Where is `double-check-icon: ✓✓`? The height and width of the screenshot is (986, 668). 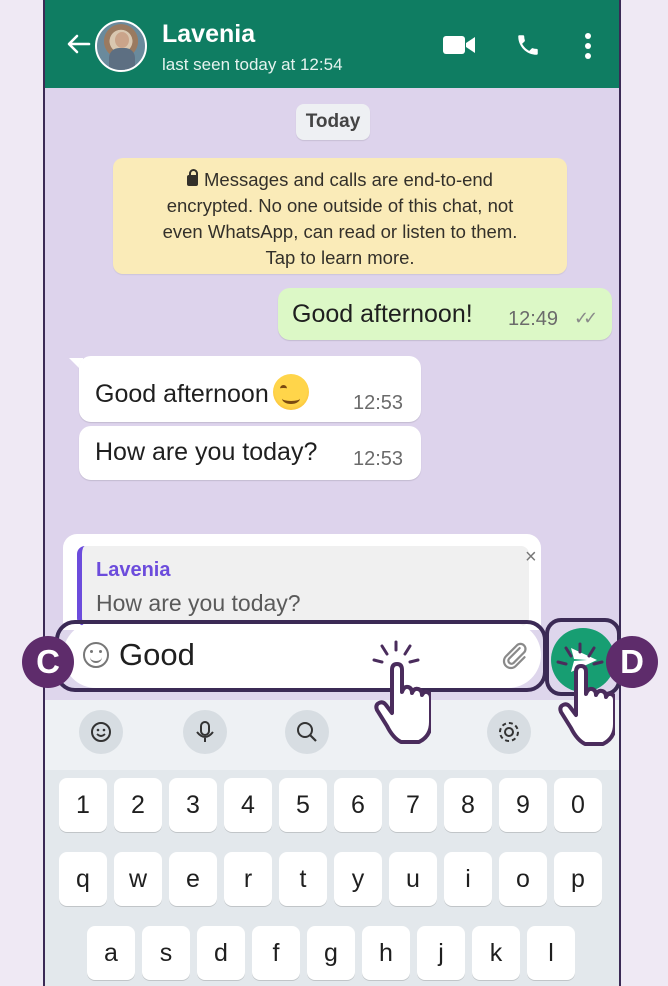
double-check-icon: ✓✓ is located at coordinates (586, 318).